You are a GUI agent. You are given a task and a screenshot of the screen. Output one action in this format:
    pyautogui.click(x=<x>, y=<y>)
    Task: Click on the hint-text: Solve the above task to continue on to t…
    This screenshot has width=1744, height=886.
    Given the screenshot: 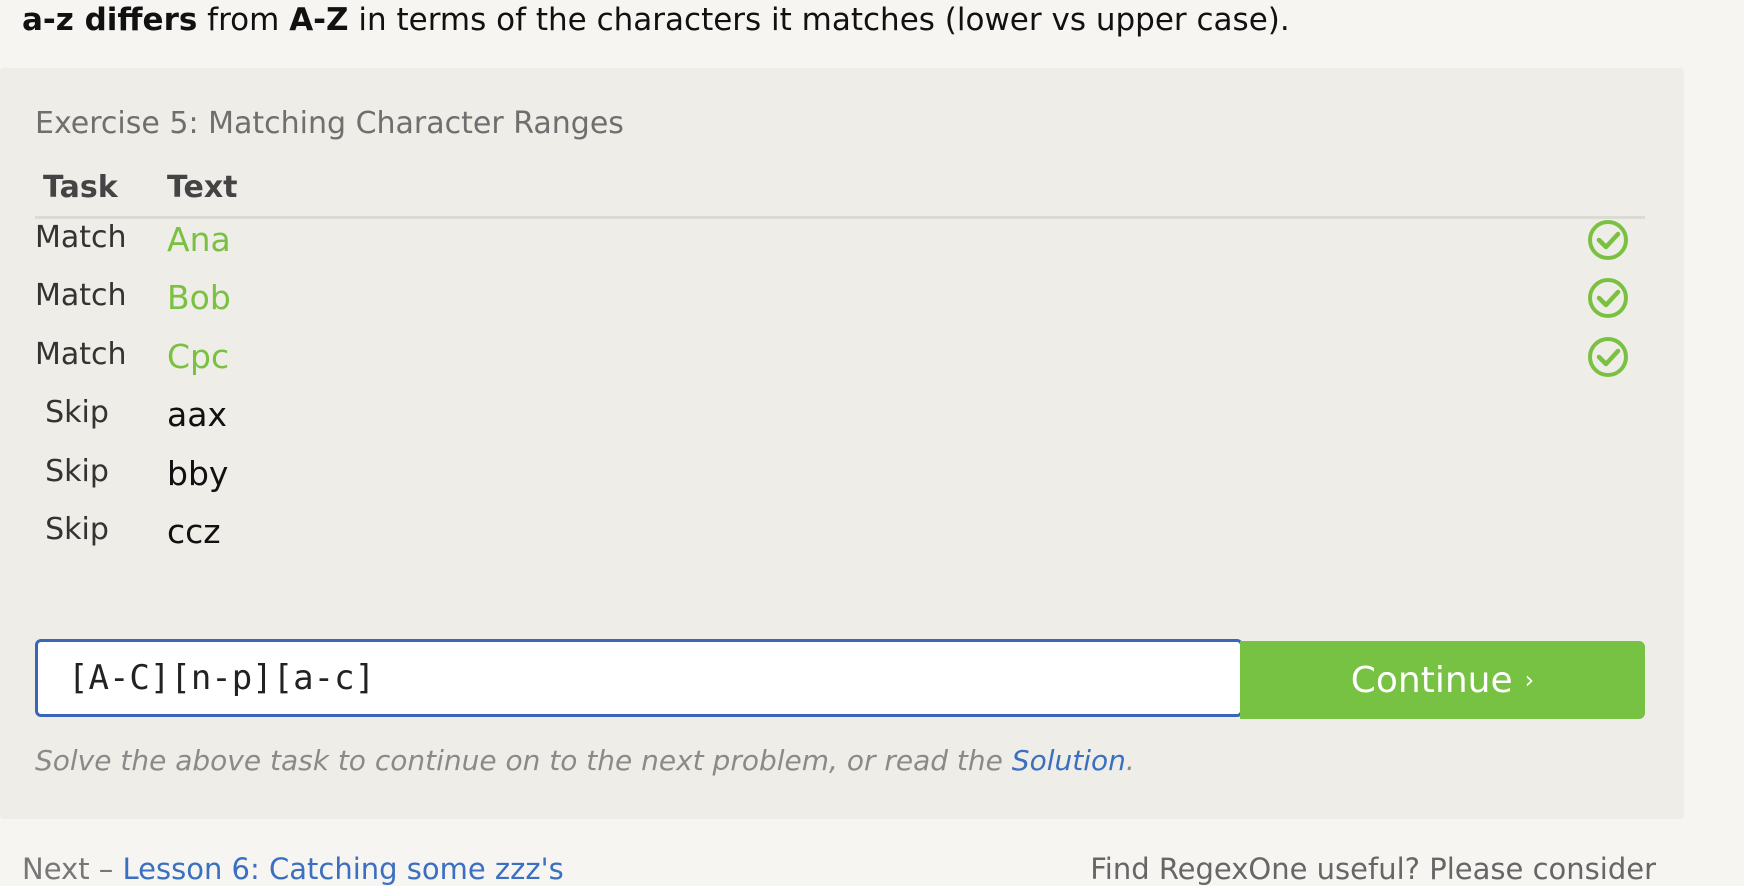 What is the action you would take?
    pyautogui.click(x=585, y=760)
    